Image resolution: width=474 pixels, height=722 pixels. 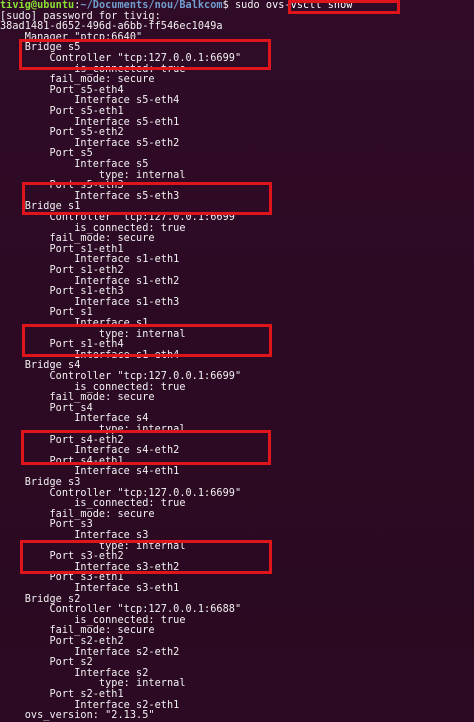 I want to click on output-line: ovs_version: "2.13.5", so click(x=77, y=716).